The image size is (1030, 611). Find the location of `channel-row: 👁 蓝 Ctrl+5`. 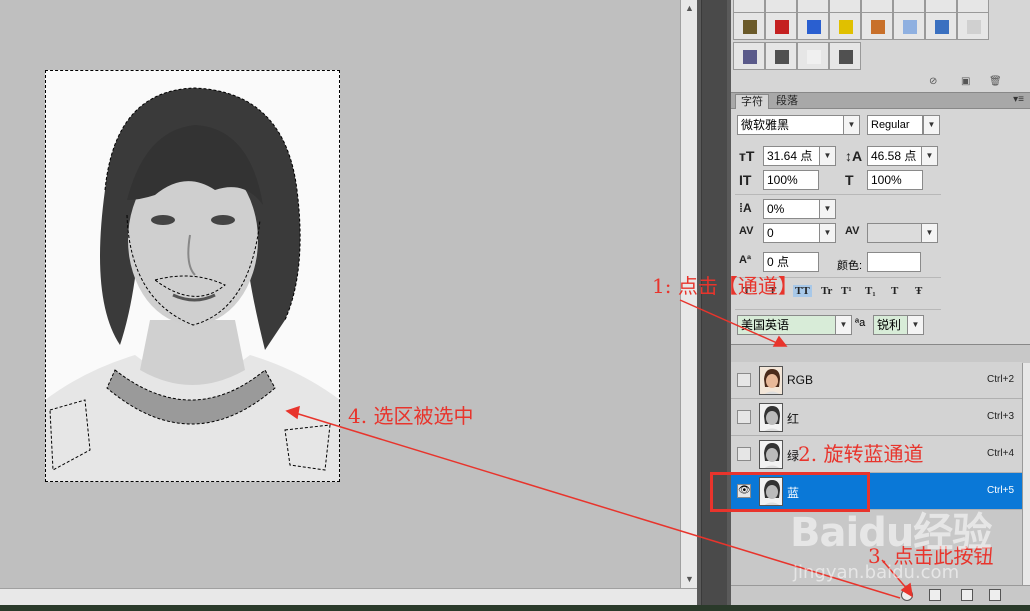

channel-row: 👁 蓝 Ctrl+5 is located at coordinates (876, 491).